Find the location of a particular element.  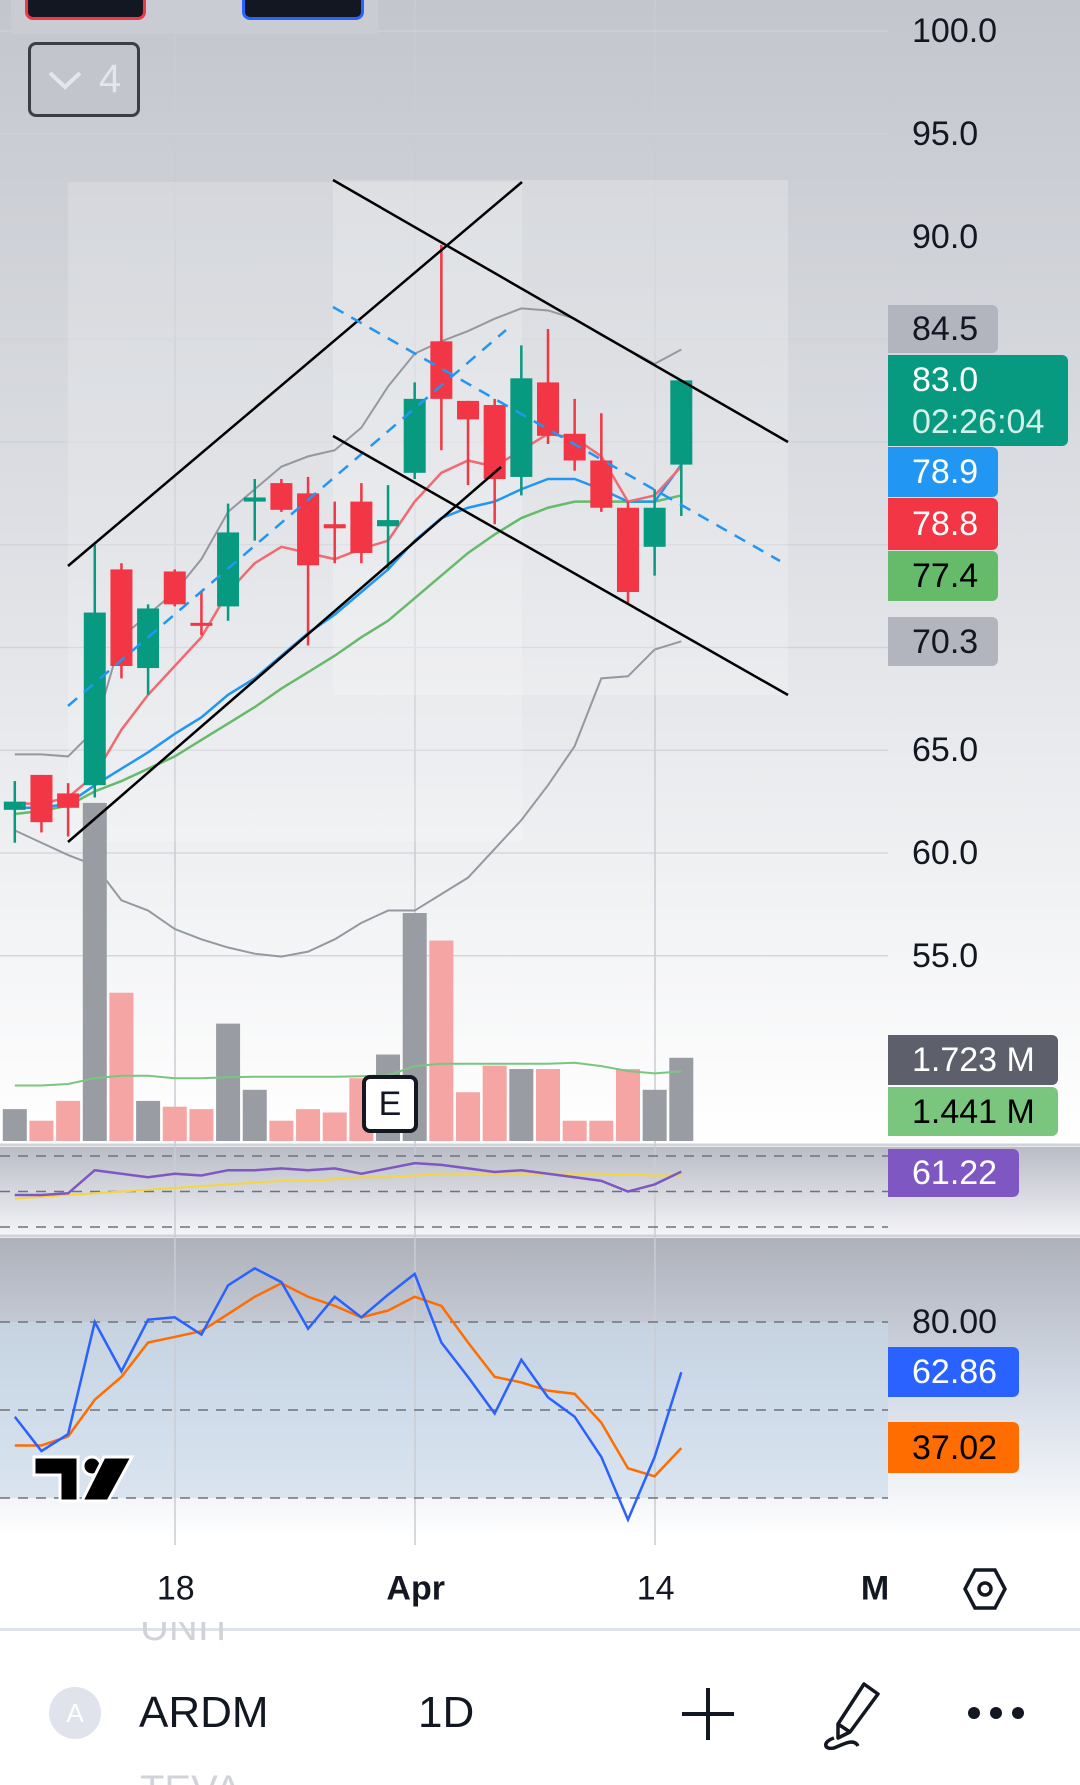

rsi-badge: 61.22 is located at coordinates (953, 1173).